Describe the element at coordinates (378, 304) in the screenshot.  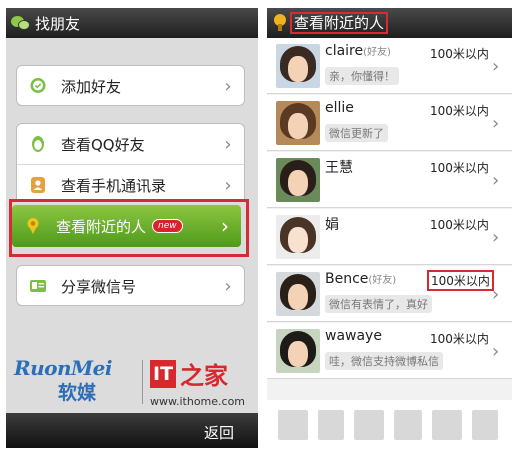
I see `person-status: 微信有表情了，真好` at that location.